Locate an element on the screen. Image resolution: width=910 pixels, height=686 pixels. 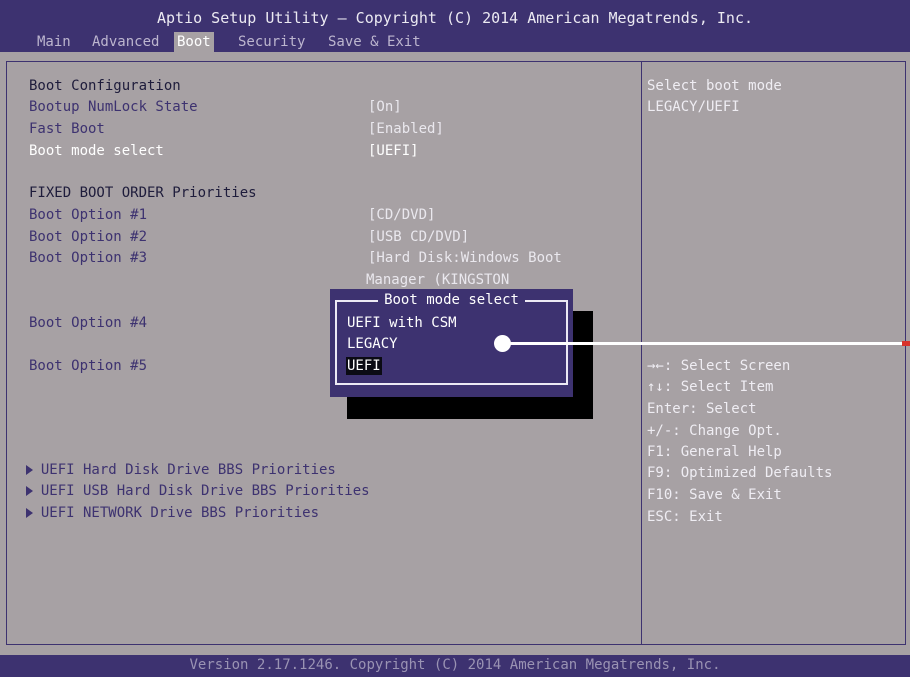
submenu-arrow-icon is located at coordinates (29, 513).